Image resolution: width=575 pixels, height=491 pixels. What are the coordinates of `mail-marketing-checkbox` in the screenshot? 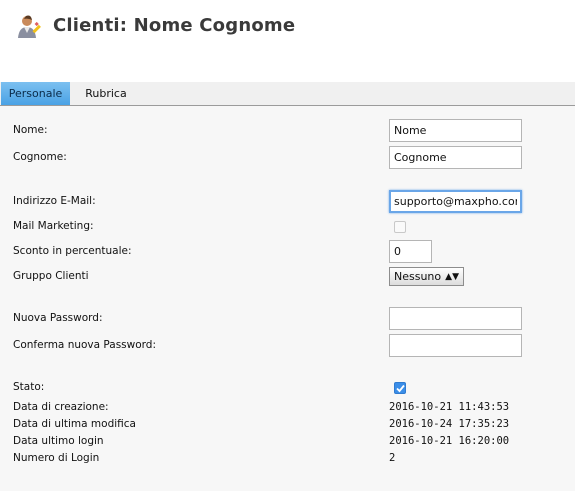 It's located at (400, 227).